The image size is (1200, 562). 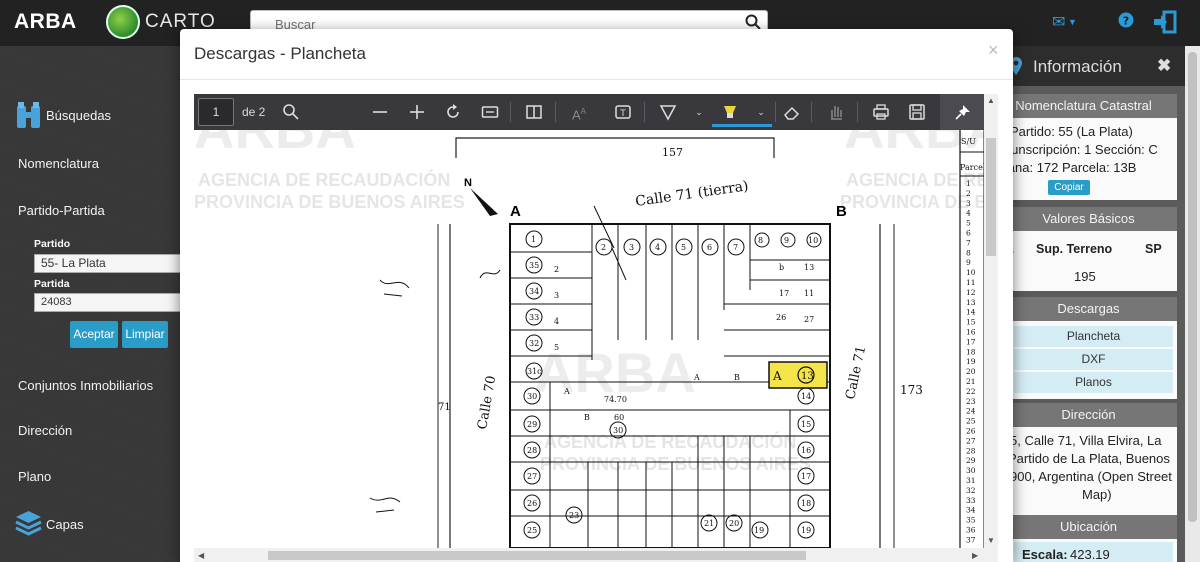 I want to click on side-number: 7, so click(x=968, y=242).